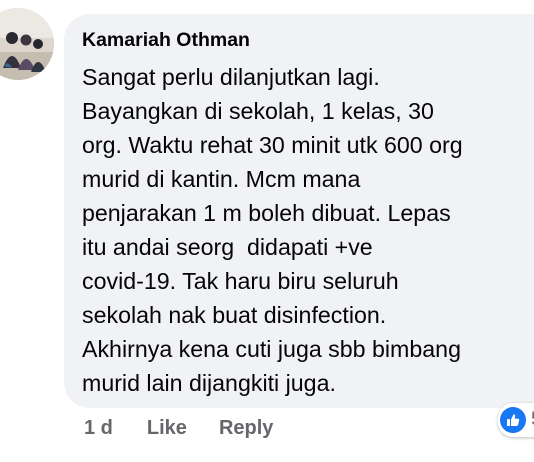 Image resolution: width=534 pixels, height=462 pixels. What do you see at coordinates (209, 383) in the screenshot?
I see `comment-text-line: murid lain dijangkiti juga.` at bounding box center [209, 383].